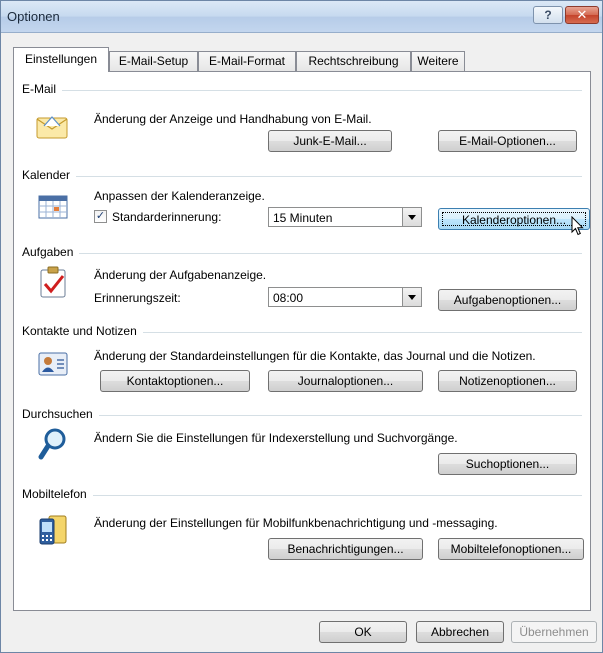 The width and height of the screenshot is (603, 653). Describe the element at coordinates (33, 16) in the screenshot. I see `window-title: Optionen` at that location.